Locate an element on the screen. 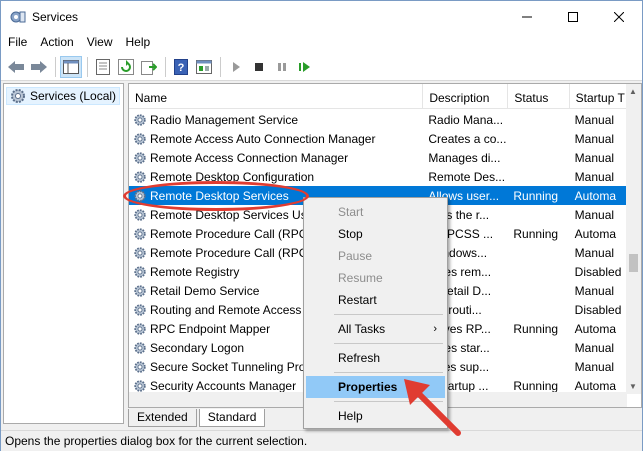  menu-action: Action is located at coordinates (56, 42).